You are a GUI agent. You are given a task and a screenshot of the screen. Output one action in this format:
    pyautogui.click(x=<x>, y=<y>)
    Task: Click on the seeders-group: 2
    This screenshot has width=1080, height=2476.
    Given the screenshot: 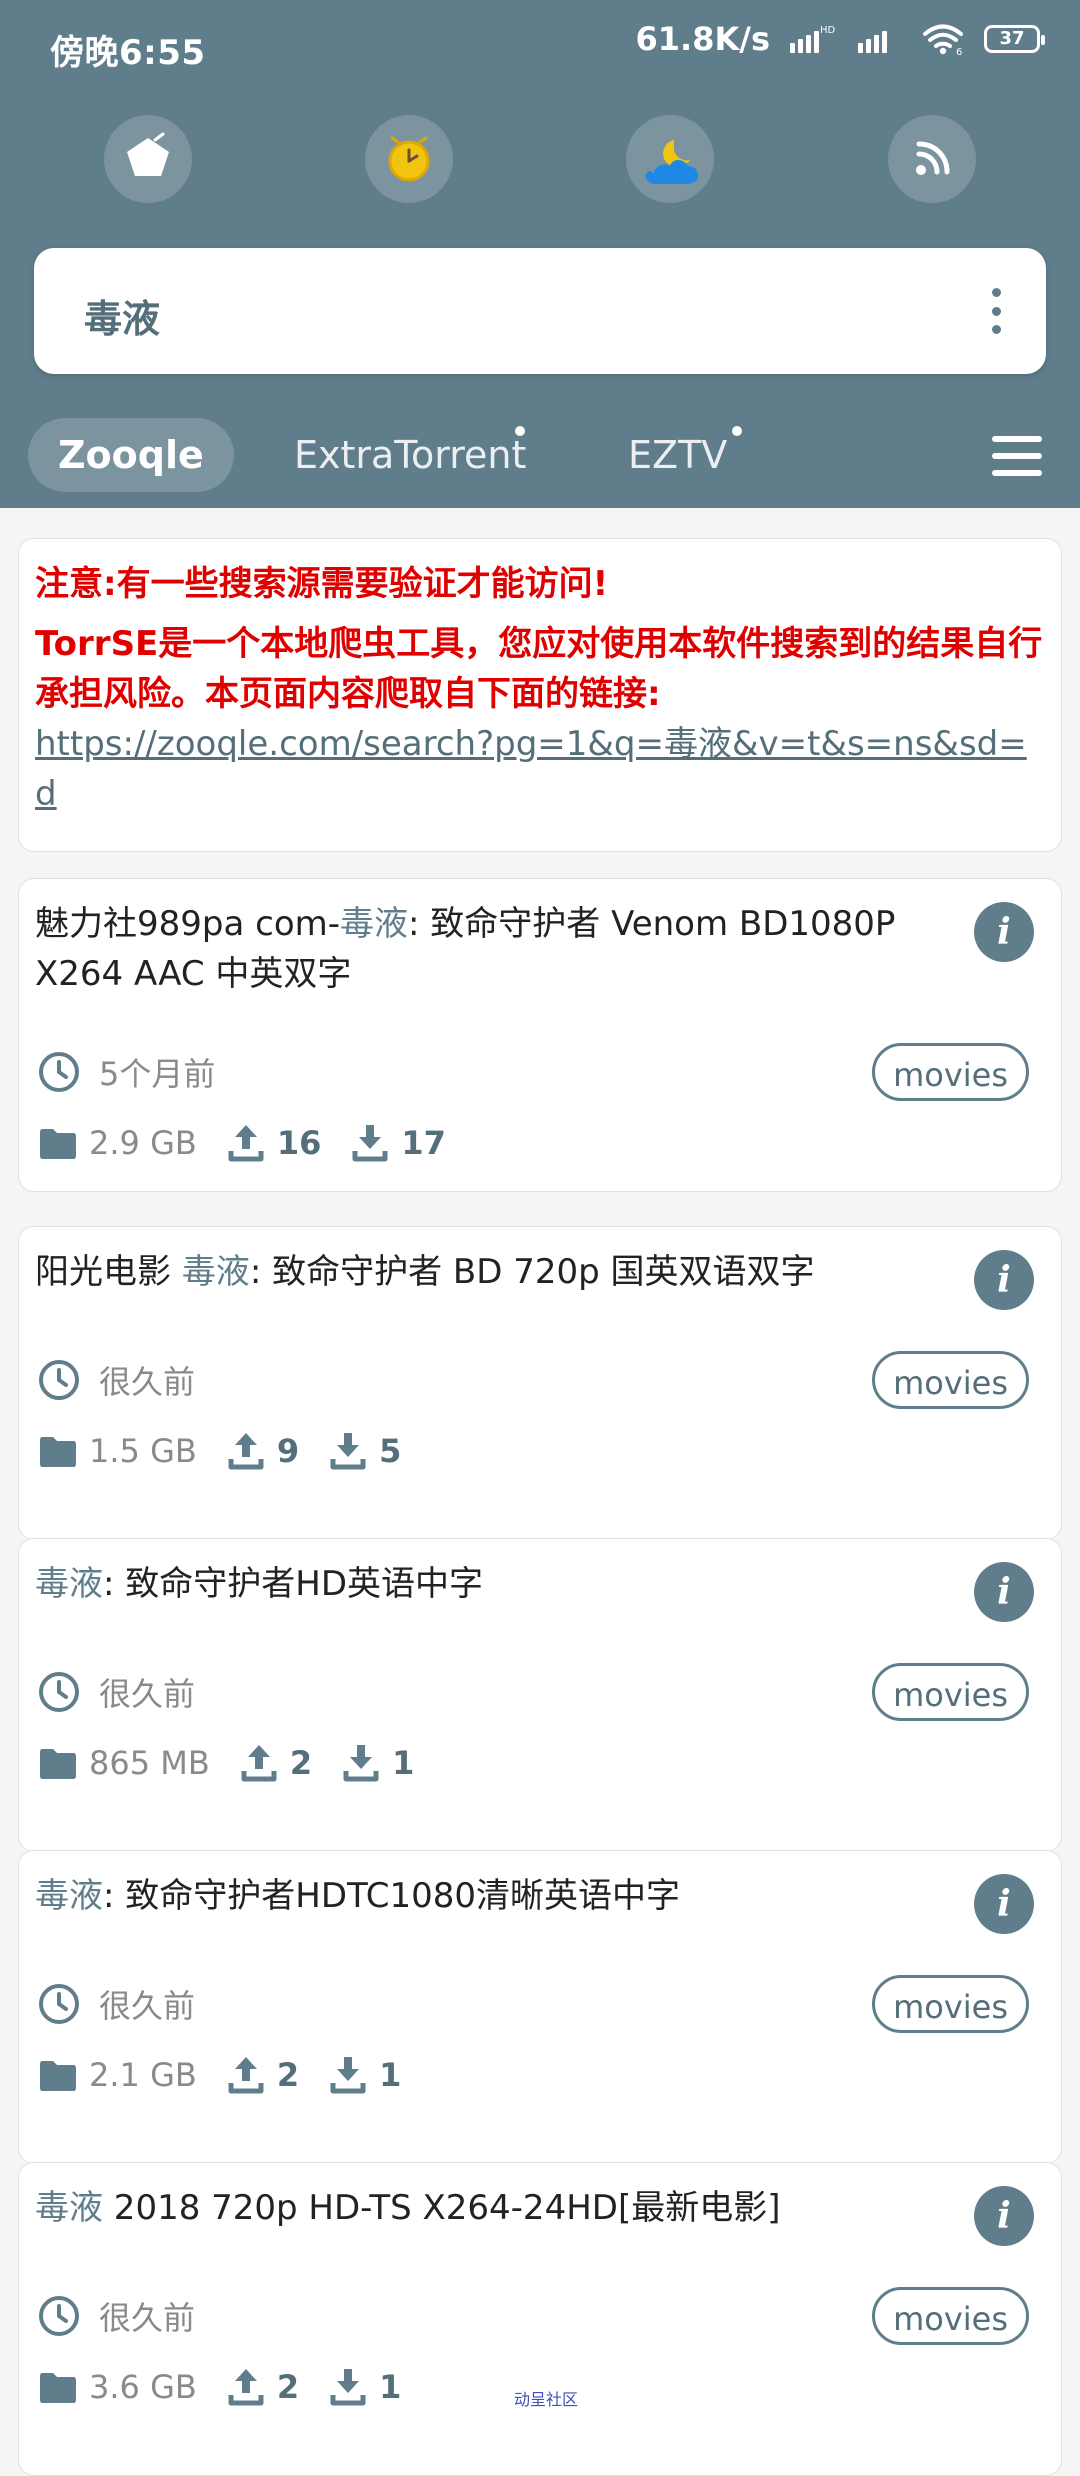 What is the action you would take?
    pyautogui.click(x=262, y=2075)
    